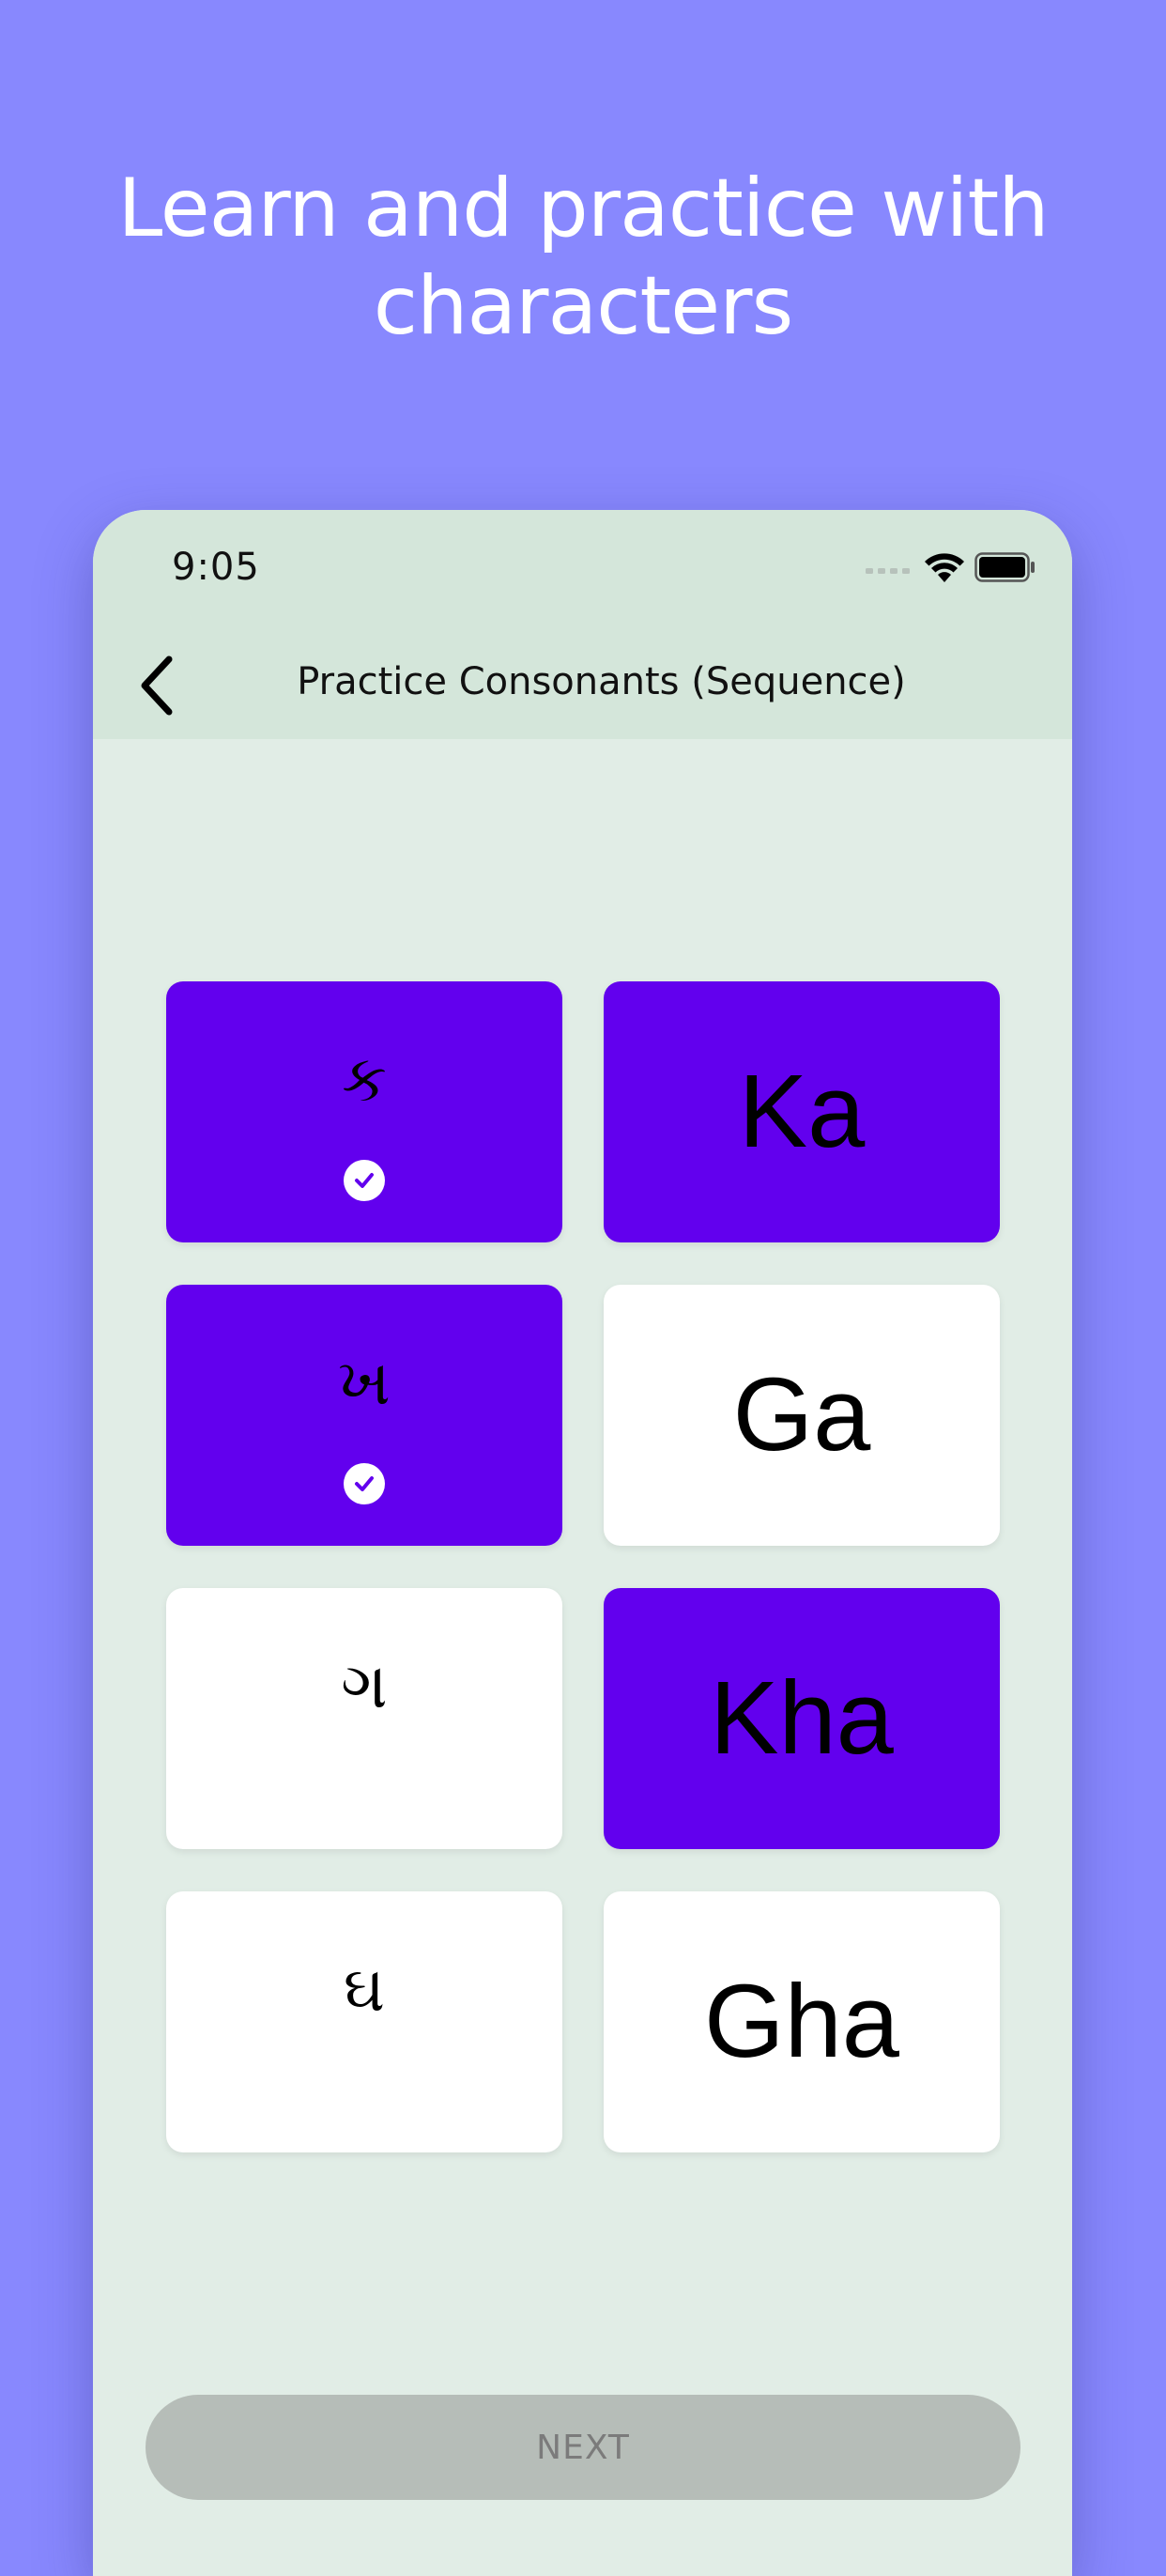  I want to click on card-gujarati-gha: ઘ, so click(364, 2021).